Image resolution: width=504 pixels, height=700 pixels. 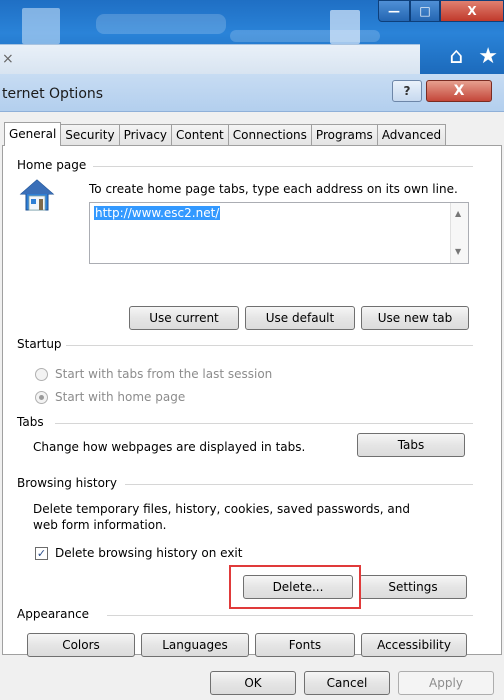 I want to click on dialog-title-bar: ternet Options ? X, so click(x=252, y=93).